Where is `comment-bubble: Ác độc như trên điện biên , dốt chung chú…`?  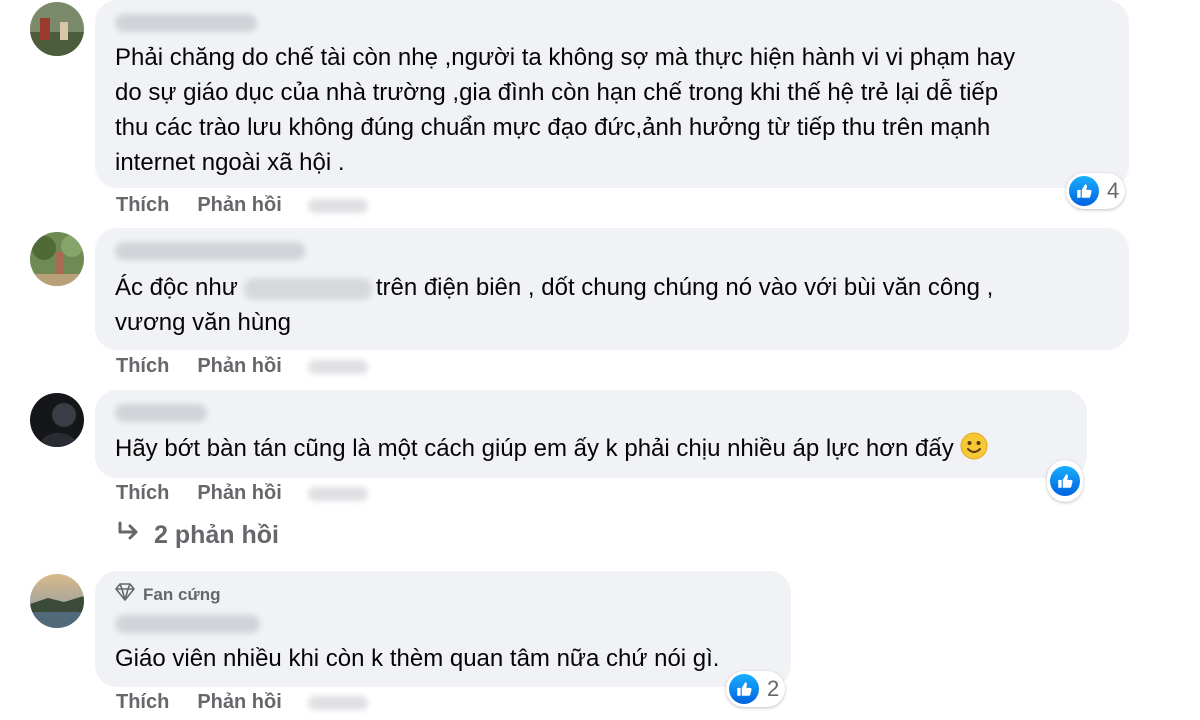 comment-bubble: Ác độc như trên điện biên , dốt chung chú… is located at coordinates (612, 289).